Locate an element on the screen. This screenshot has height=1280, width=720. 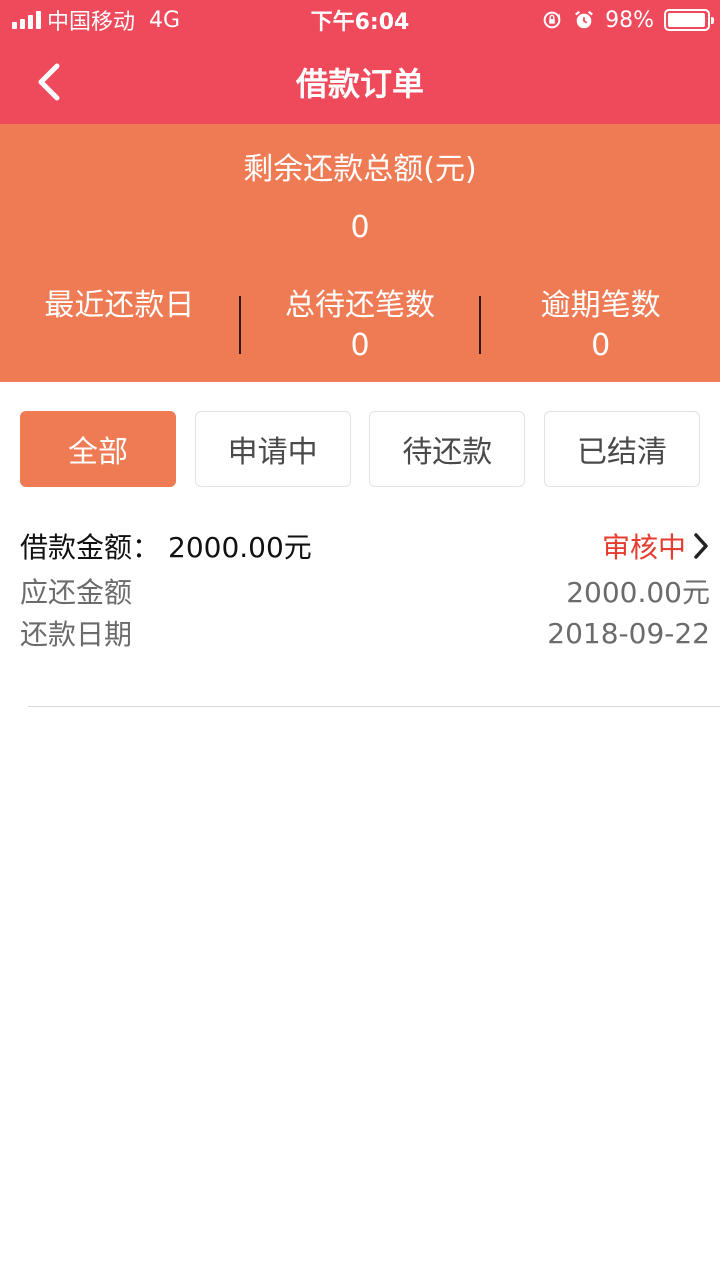
battery-fill is located at coordinates (687, 20).